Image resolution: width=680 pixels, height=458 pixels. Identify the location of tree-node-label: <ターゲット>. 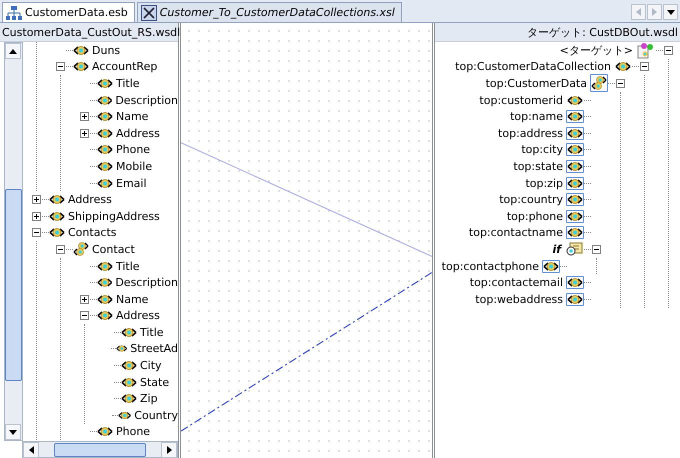
(598, 50).